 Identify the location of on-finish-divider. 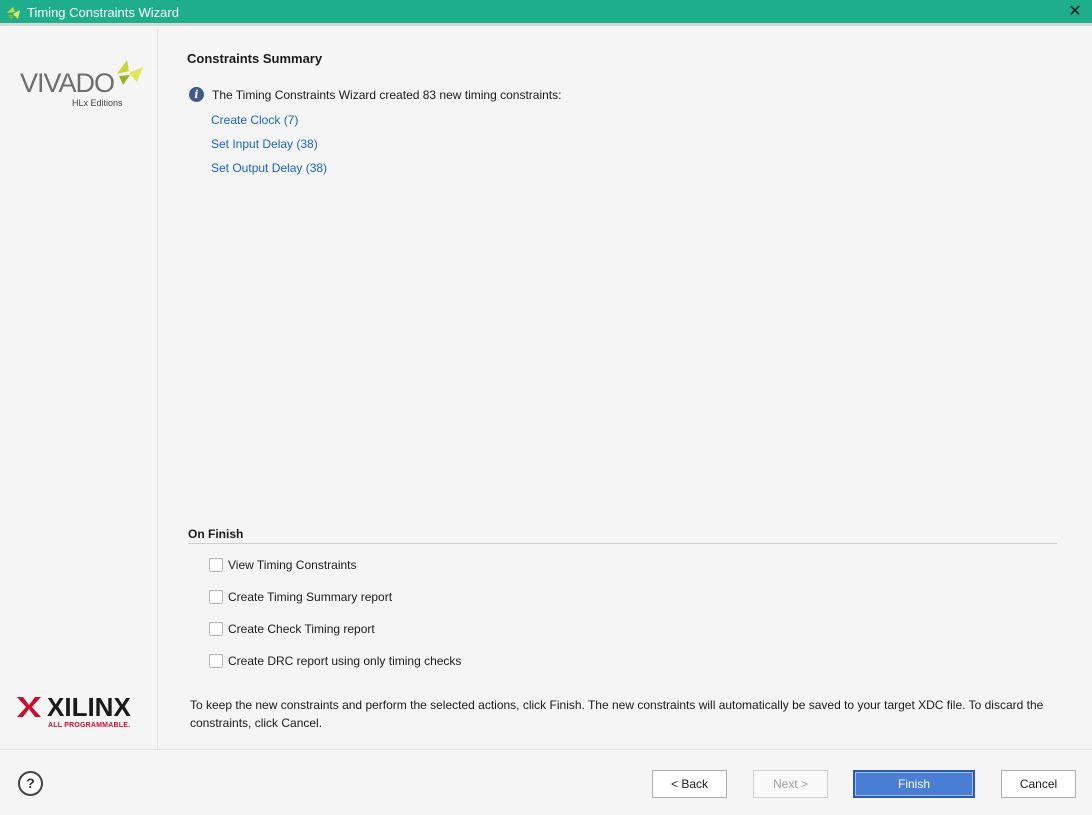
(622, 543).